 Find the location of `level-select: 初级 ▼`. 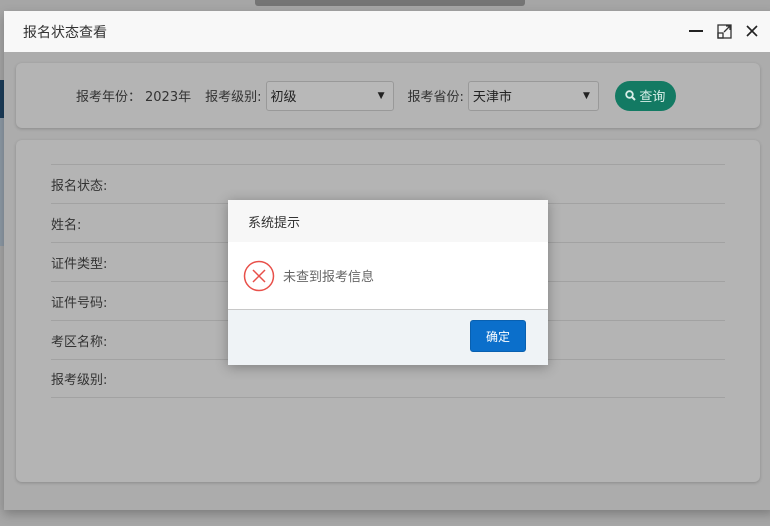

level-select: 初级 ▼ is located at coordinates (329, 95).